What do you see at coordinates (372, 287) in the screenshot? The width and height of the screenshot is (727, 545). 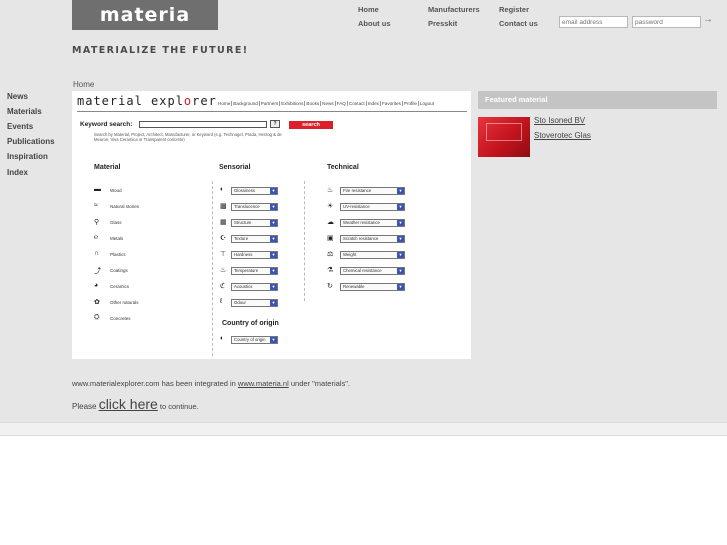 I see `technical-select: Renewable ▼` at bounding box center [372, 287].